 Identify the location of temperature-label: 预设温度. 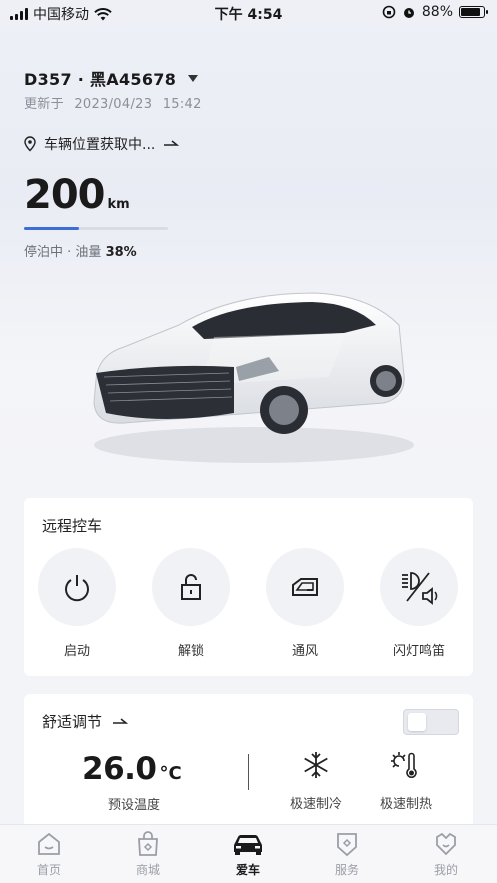
(134, 805).